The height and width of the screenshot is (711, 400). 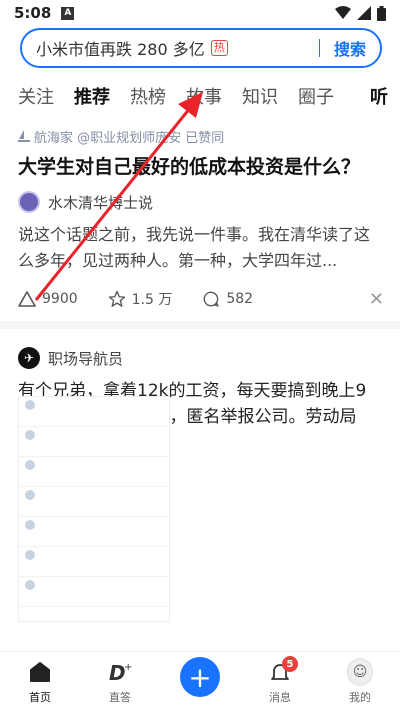 I want to click on home-icon, so click(x=40, y=672).